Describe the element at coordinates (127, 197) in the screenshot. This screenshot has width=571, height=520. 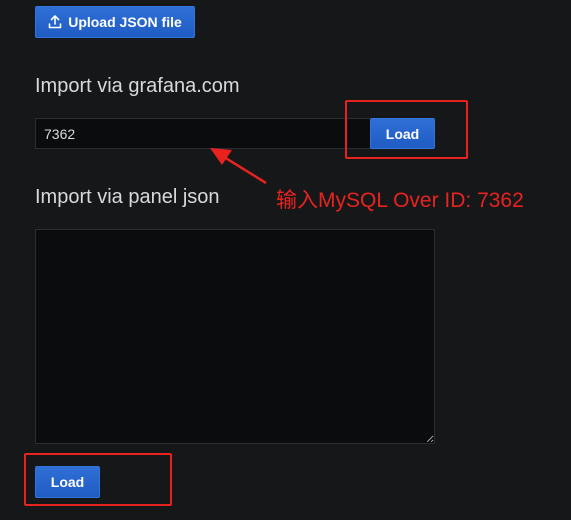
I see `import-panel-json-title: Import via panel json` at that location.